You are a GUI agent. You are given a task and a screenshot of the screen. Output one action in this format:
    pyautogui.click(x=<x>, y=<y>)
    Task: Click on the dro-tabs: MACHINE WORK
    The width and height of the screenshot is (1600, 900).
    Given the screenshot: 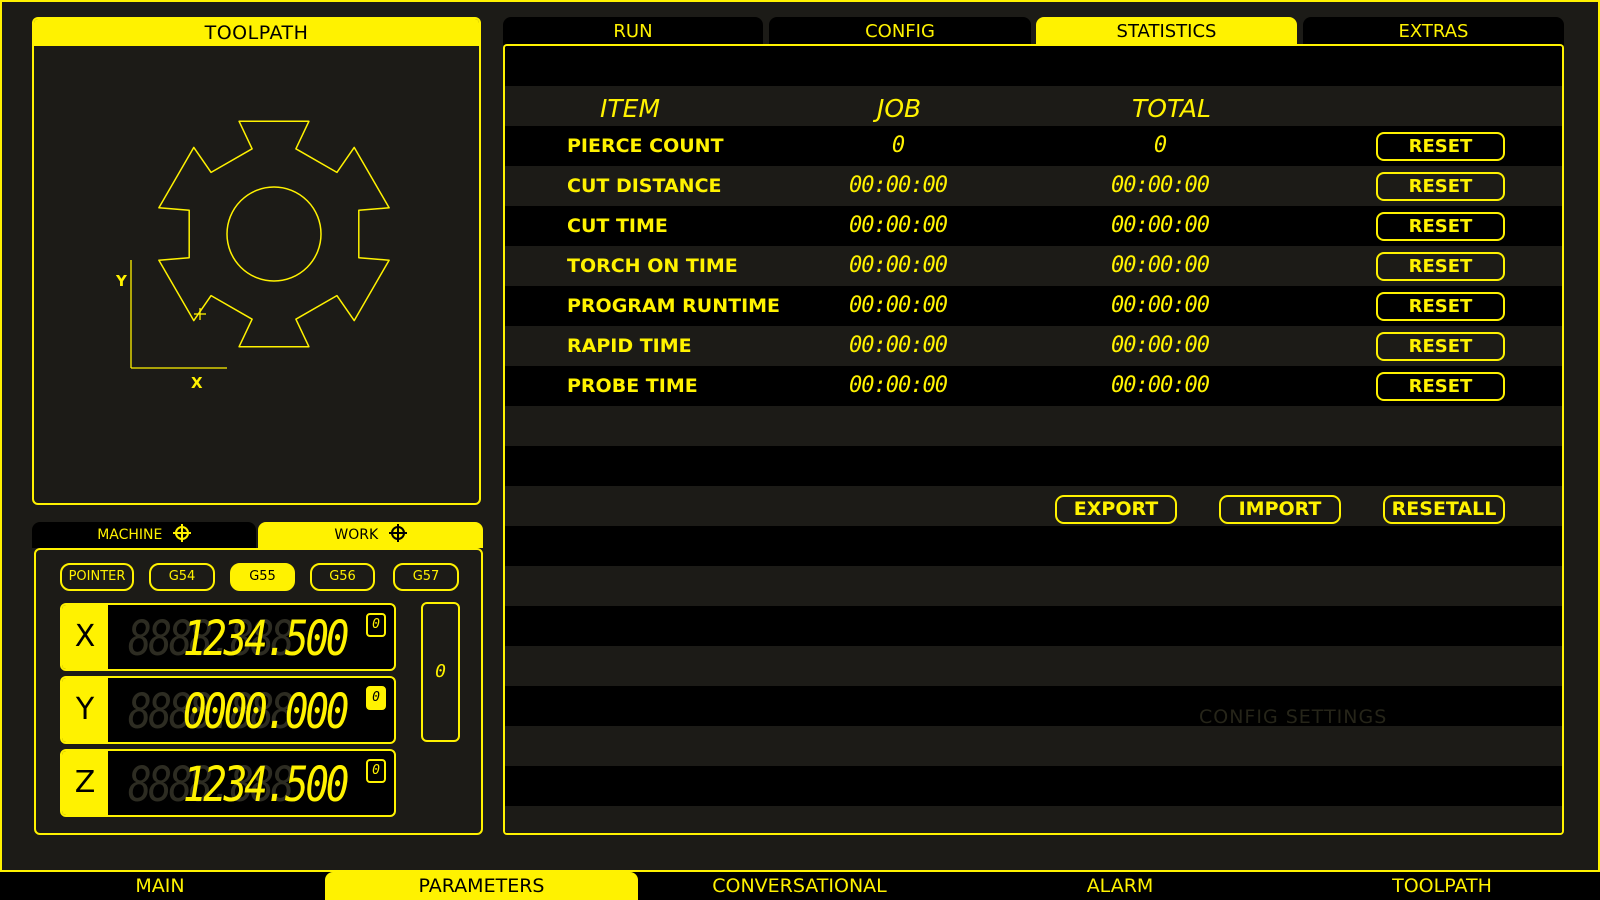 What is the action you would take?
    pyautogui.click(x=257, y=535)
    